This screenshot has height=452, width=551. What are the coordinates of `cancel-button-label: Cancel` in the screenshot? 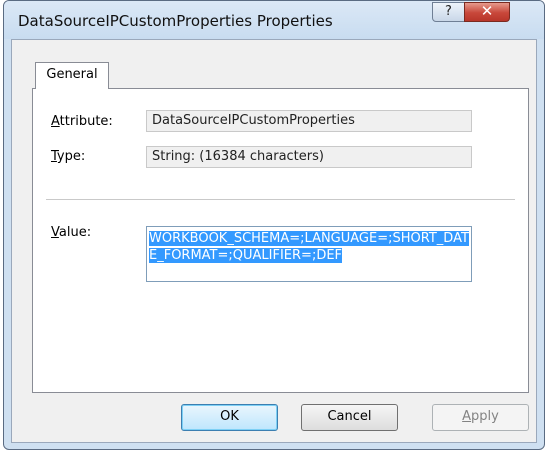 It's located at (349, 416).